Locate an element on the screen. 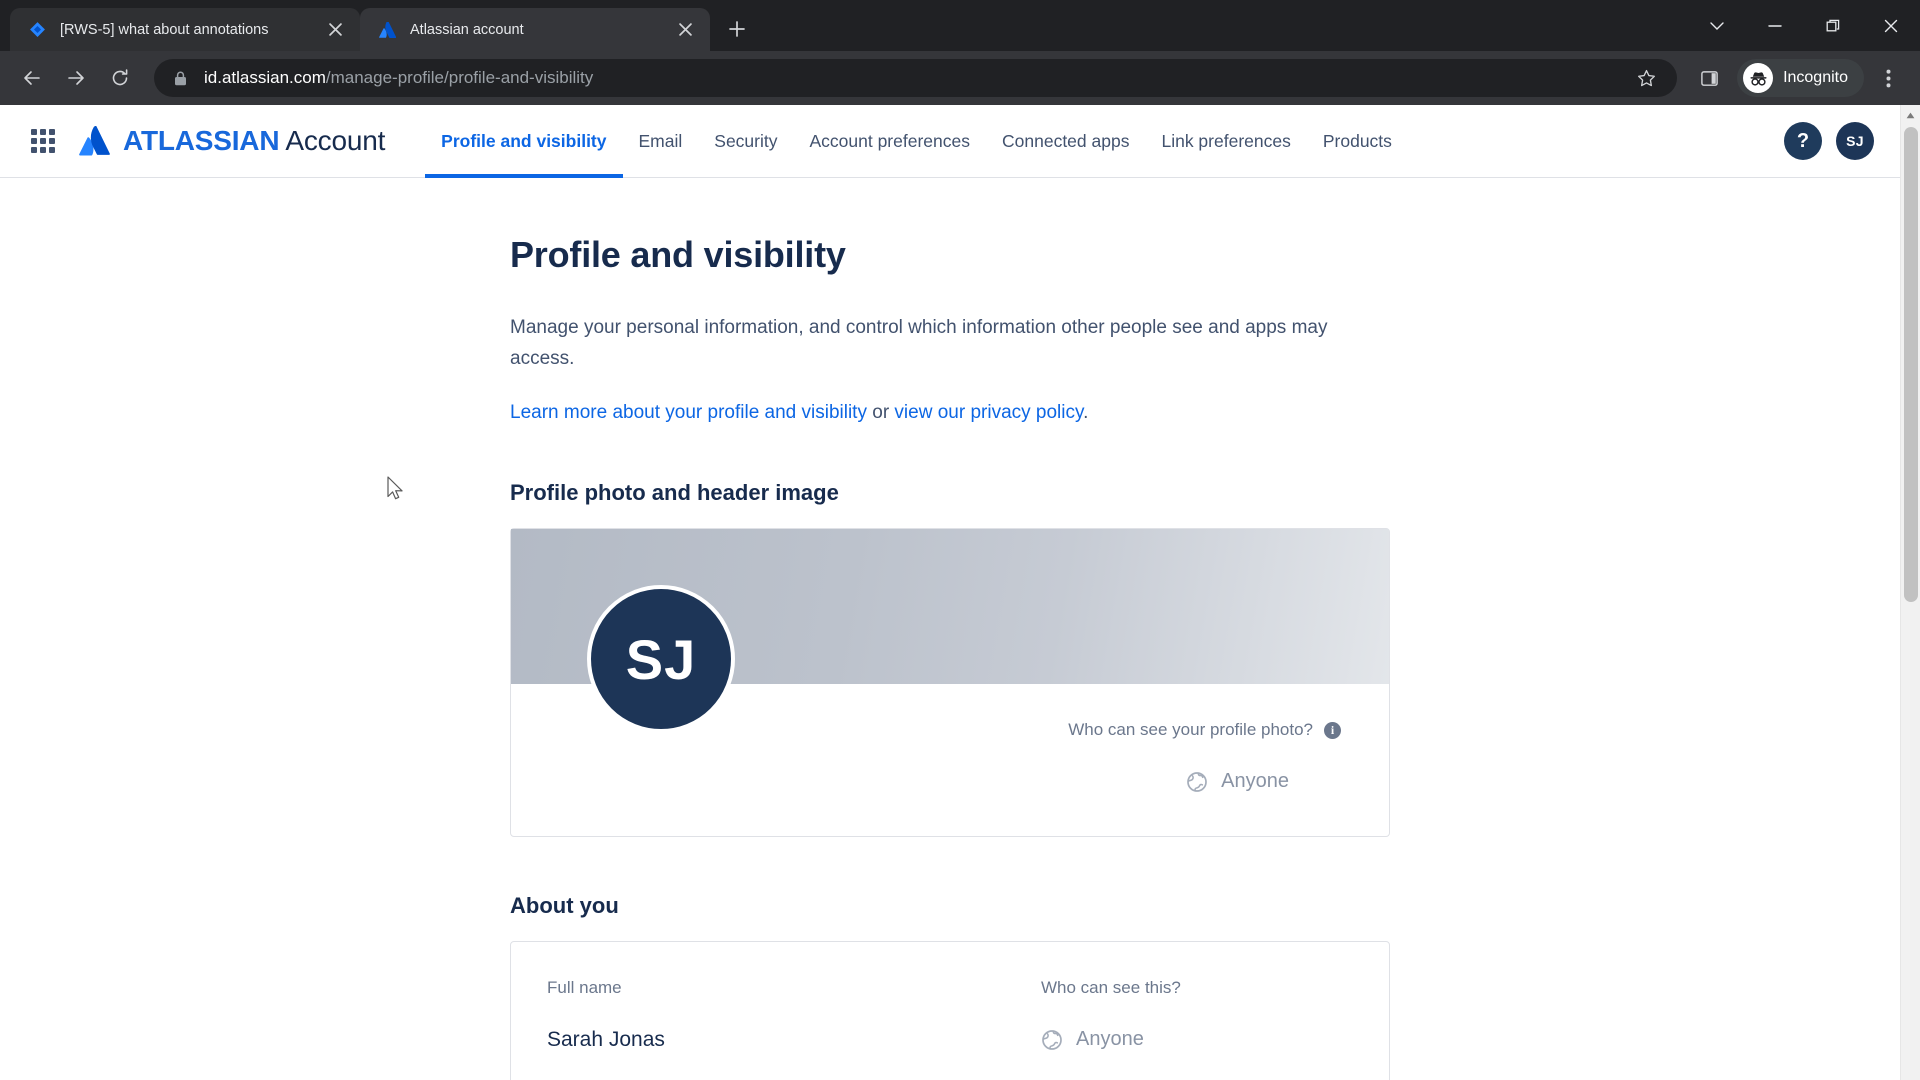 This screenshot has height=1080, width=1920. profile-avatar: SJ is located at coordinates (661, 659).